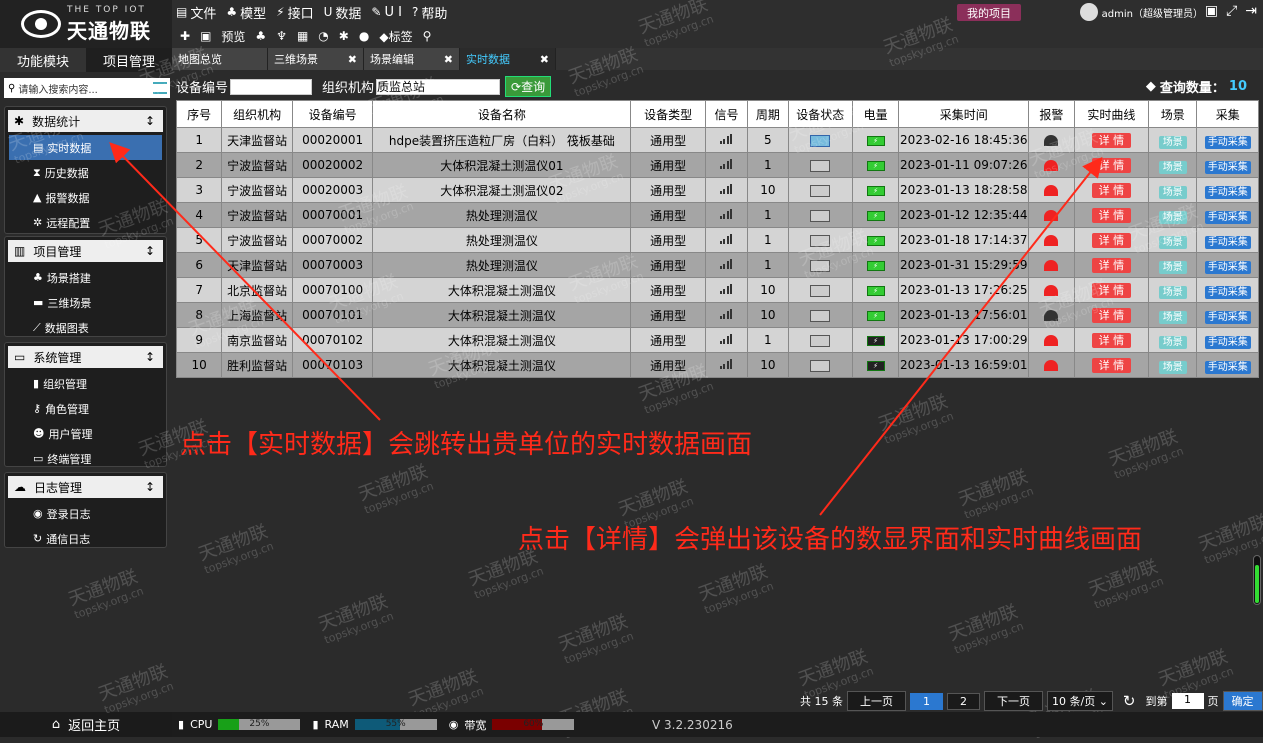 The height and width of the screenshot is (743, 1263). What do you see at coordinates (281, 36) in the screenshot?
I see `branch-icon: ♆` at bounding box center [281, 36].